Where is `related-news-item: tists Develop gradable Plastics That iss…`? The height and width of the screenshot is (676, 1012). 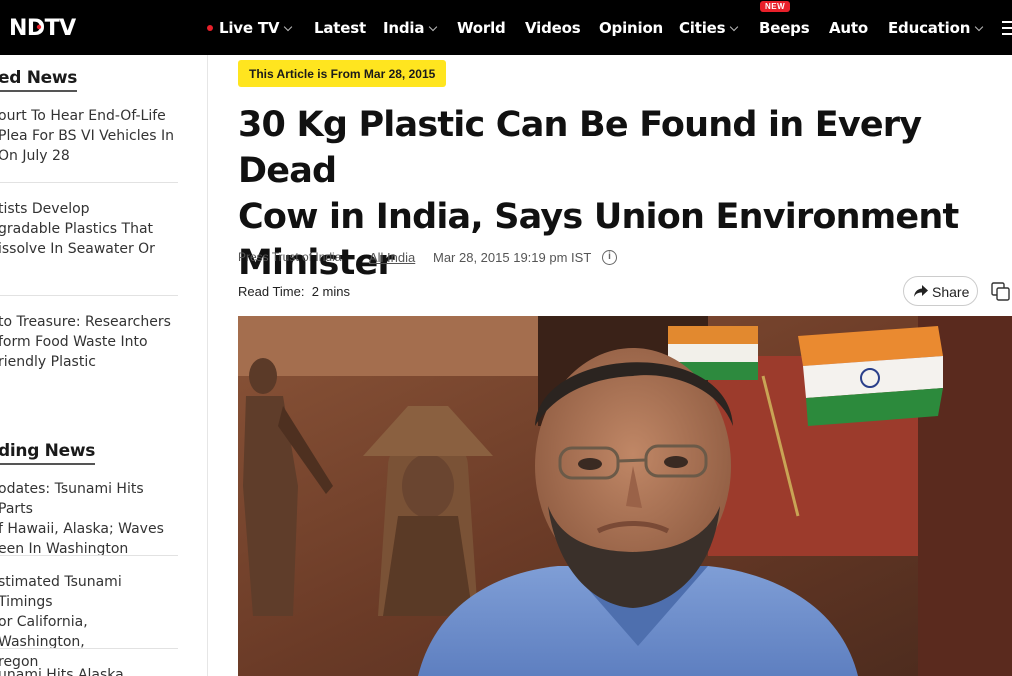
related-news-item: tists Develop gradable Plastics That iss… is located at coordinates (89, 229).